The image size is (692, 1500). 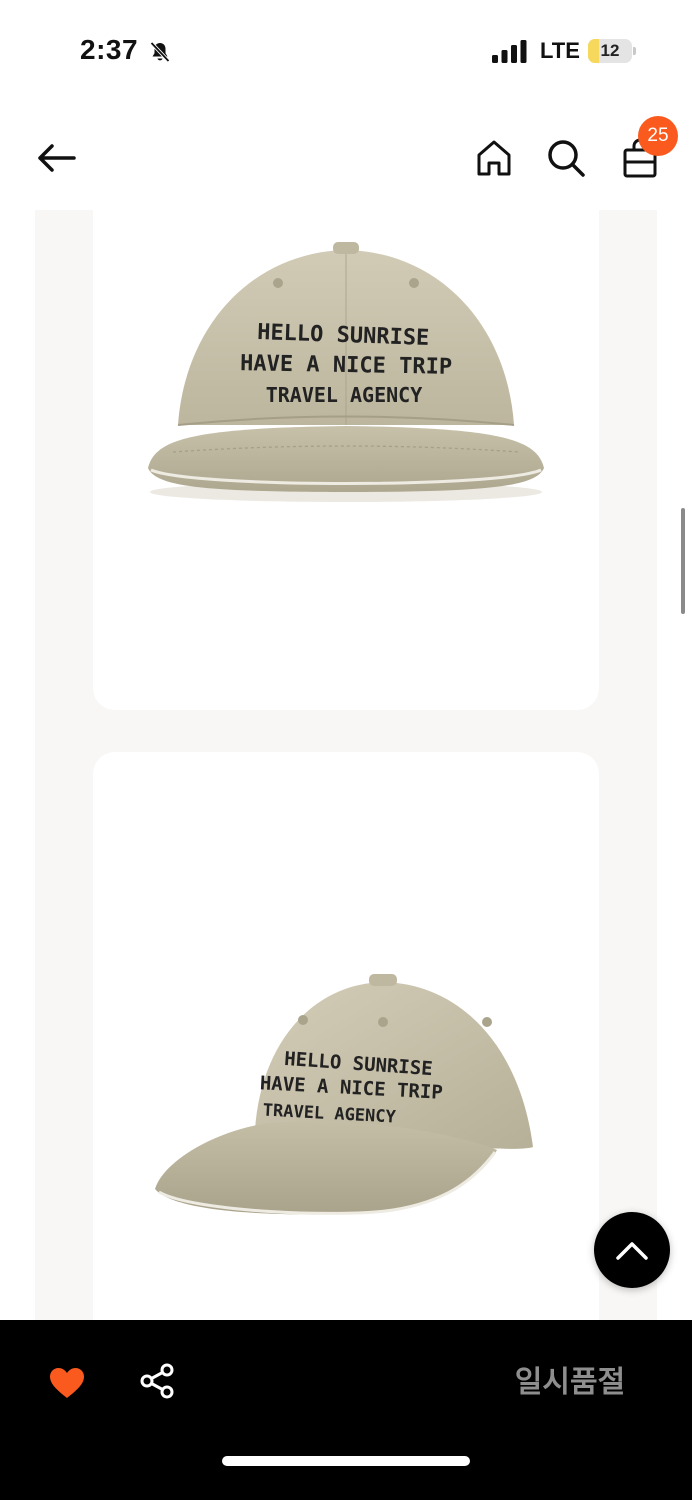 I want to click on cart-count-badge: 25, so click(x=658, y=136).